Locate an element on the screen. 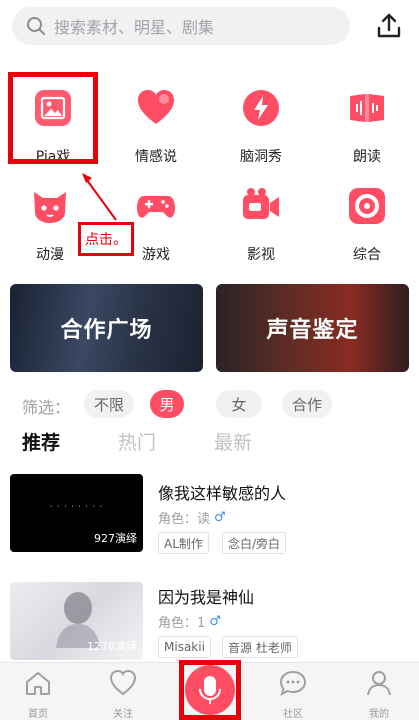 This screenshot has width=419, height=720. nav-community: 社区 is located at coordinates (293, 694).